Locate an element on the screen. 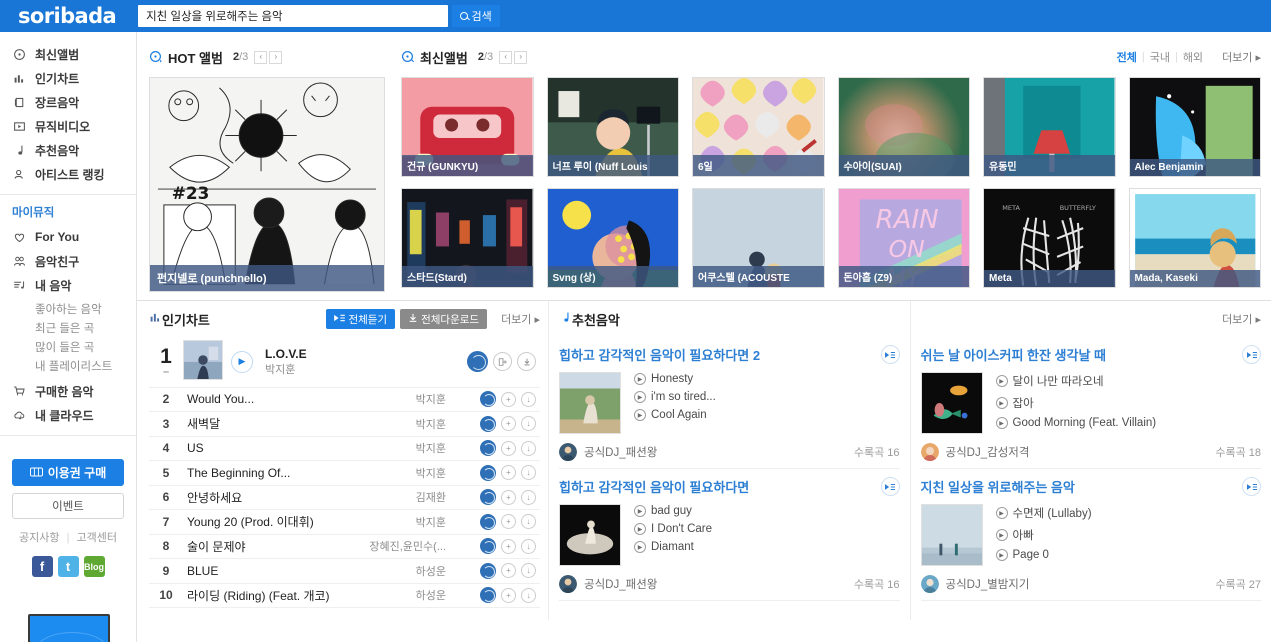 The image size is (1271, 642). popular-chart-more-link: 더보기 ▸ is located at coordinates (520, 319).